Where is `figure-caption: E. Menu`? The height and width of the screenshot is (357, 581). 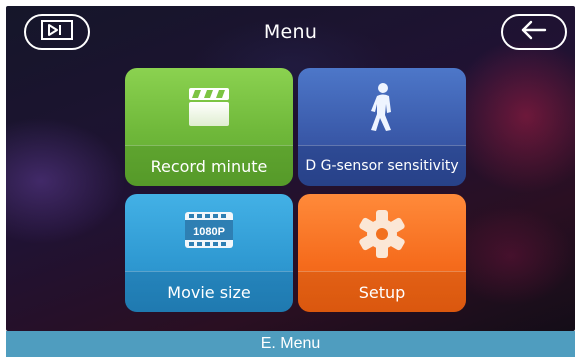 figure-caption: E. Menu is located at coordinates (290, 344).